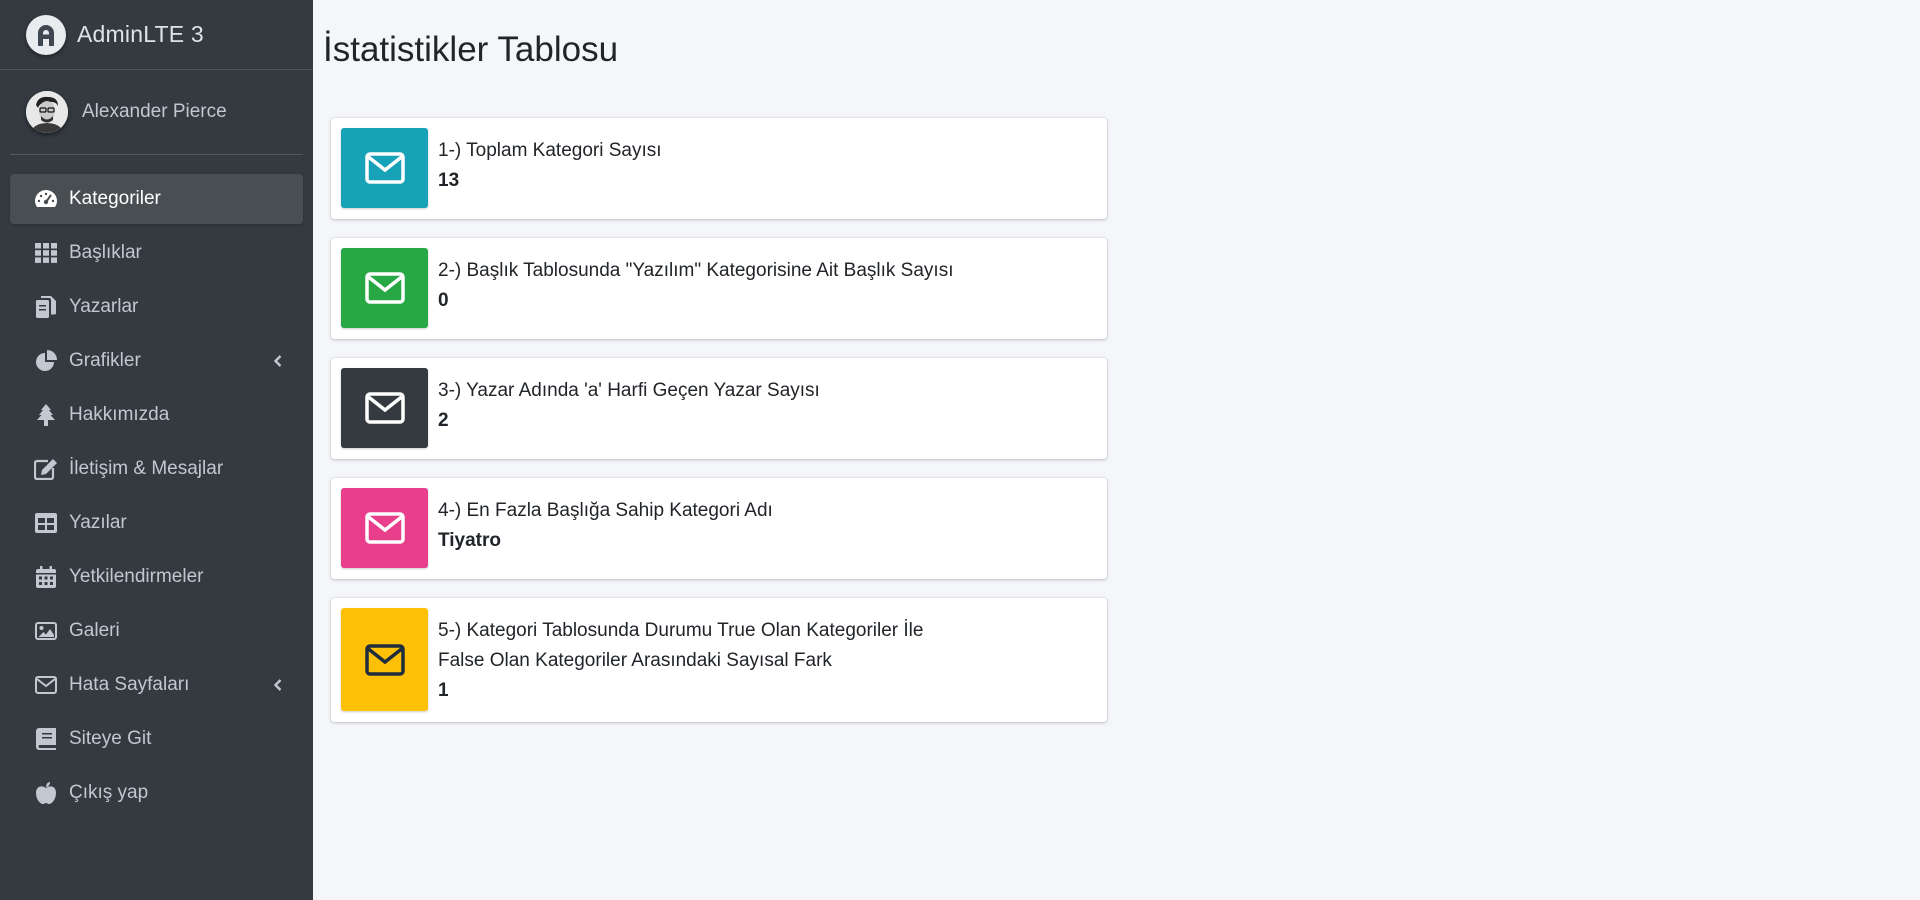 Image resolution: width=1920 pixels, height=900 pixels. What do you see at coordinates (156, 631) in the screenshot?
I see `sidebar-item-galeri: Galeri` at bounding box center [156, 631].